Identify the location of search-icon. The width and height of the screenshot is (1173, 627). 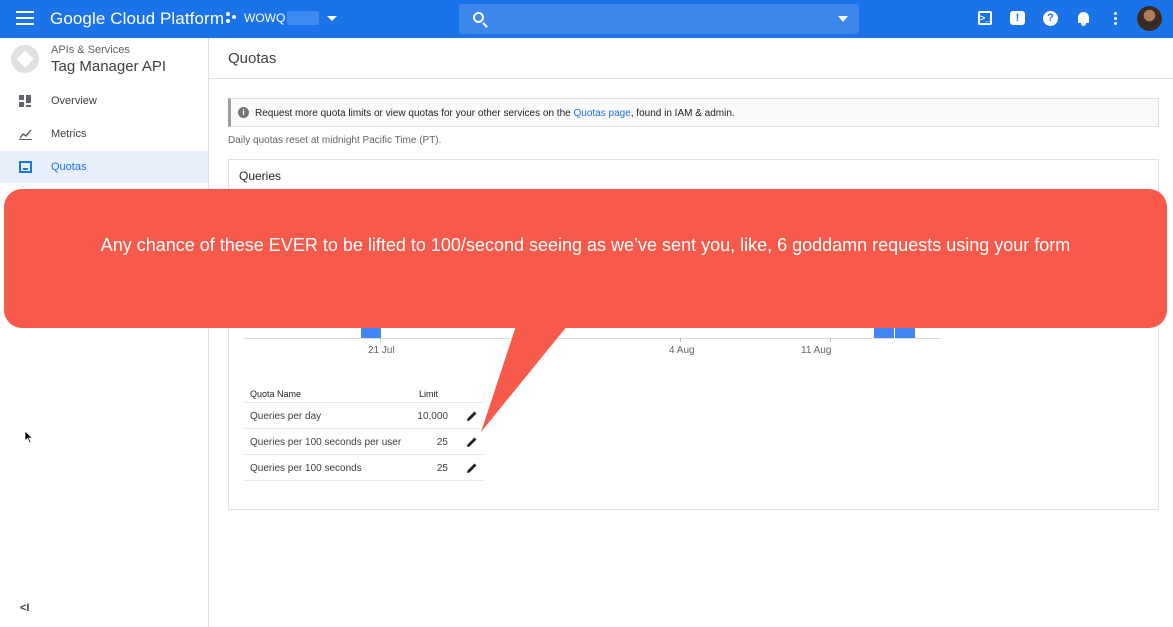
(478, 17).